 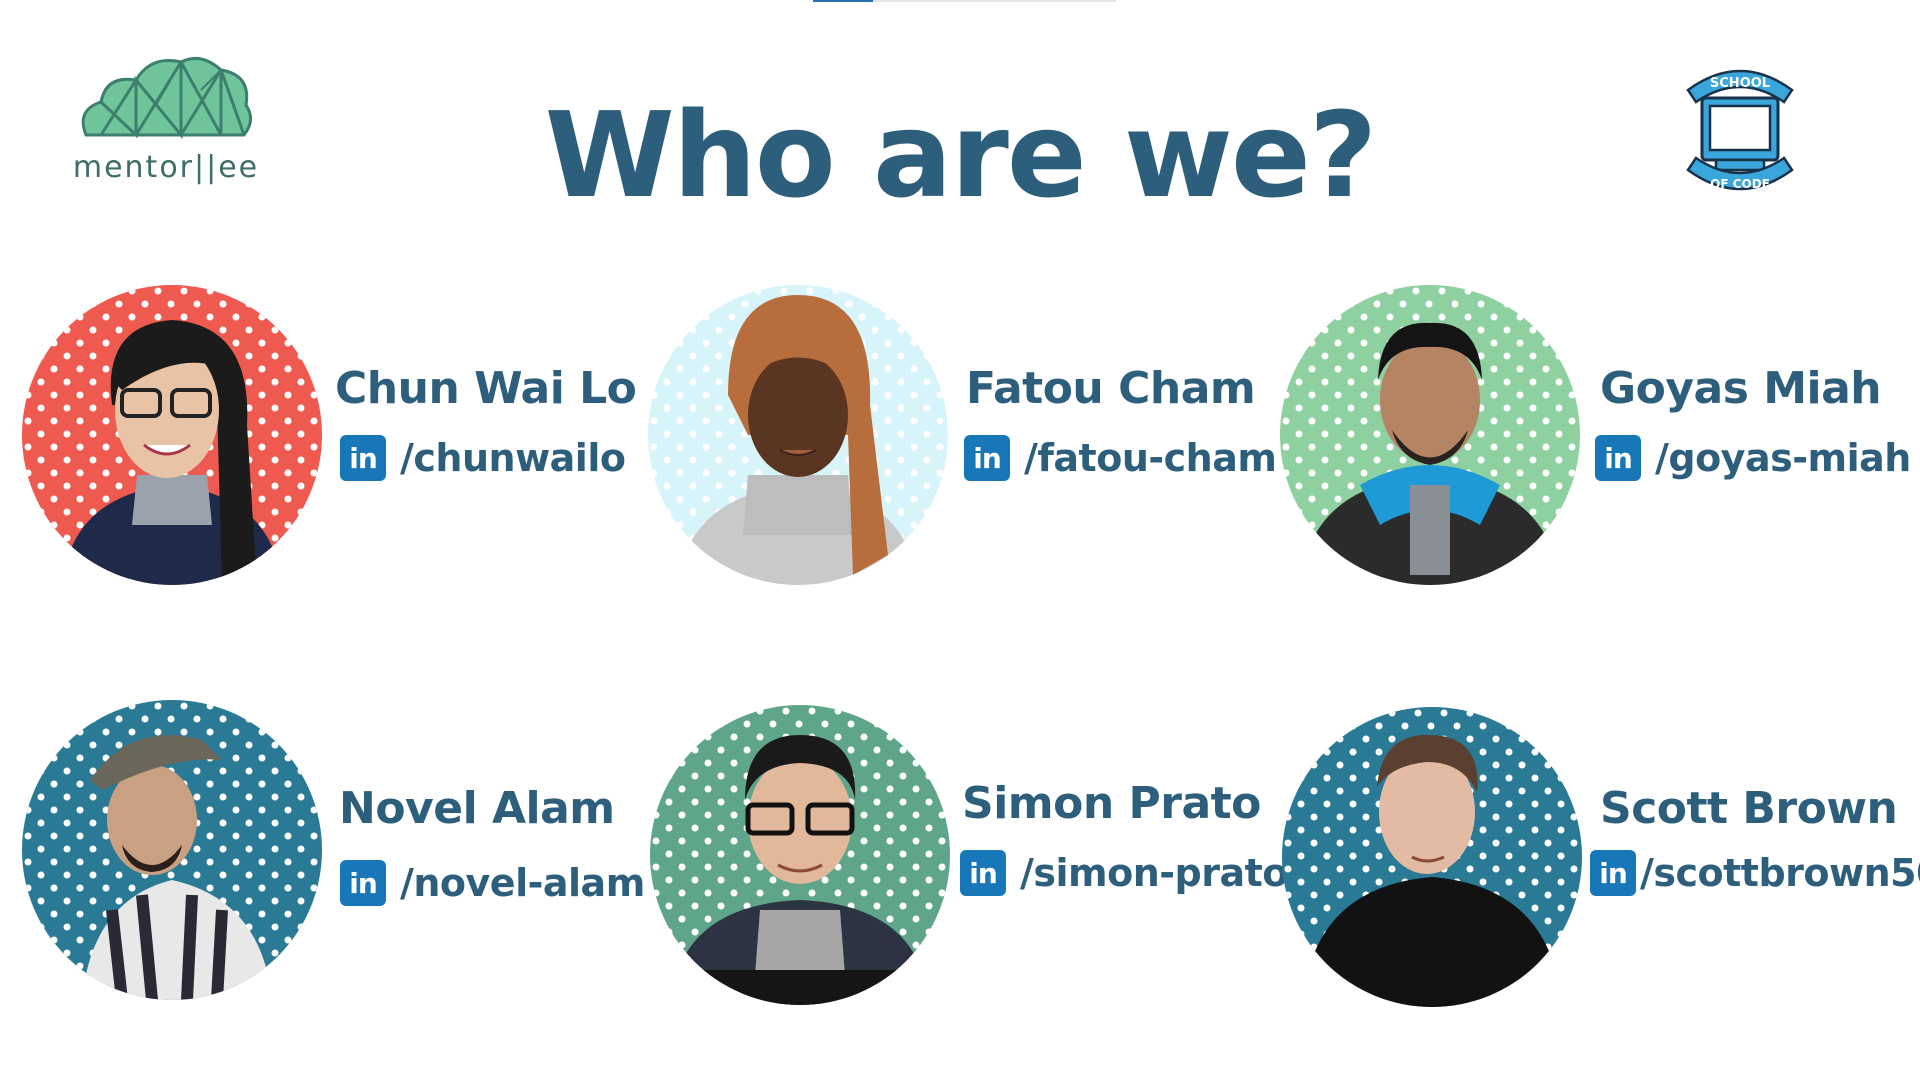 What do you see at coordinates (843, 1) in the screenshot?
I see `top-progress-accent` at bounding box center [843, 1].